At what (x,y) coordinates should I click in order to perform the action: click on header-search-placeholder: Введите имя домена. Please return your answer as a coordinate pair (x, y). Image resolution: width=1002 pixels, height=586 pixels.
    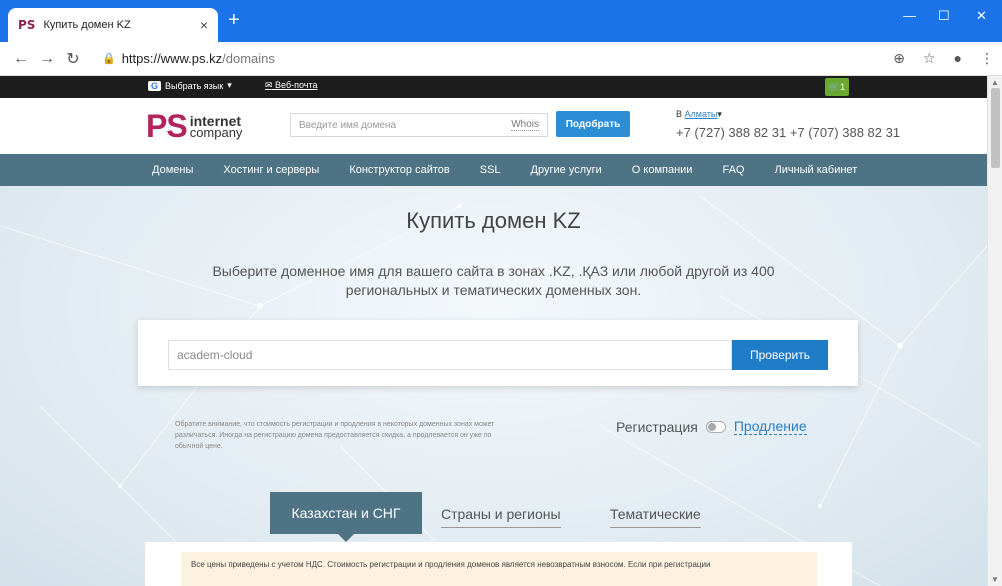
    Looking at the image, I should click on (348, 125).